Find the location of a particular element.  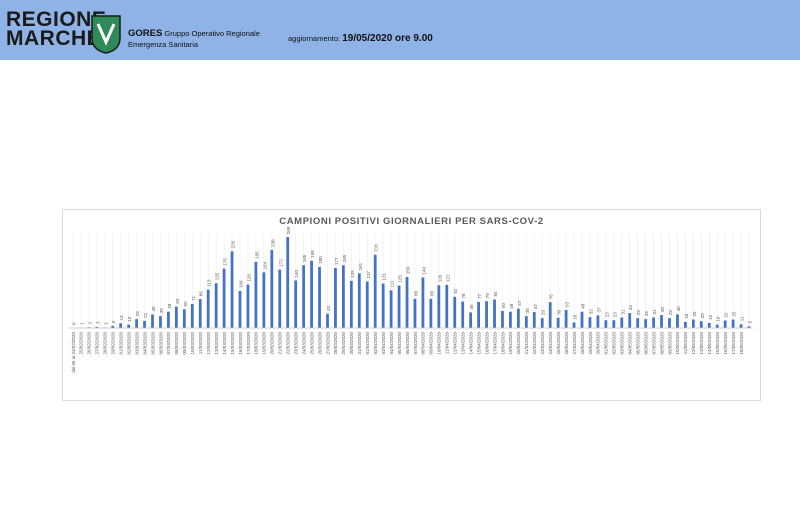

data-label: 18 is located at coordinates (686, 316).